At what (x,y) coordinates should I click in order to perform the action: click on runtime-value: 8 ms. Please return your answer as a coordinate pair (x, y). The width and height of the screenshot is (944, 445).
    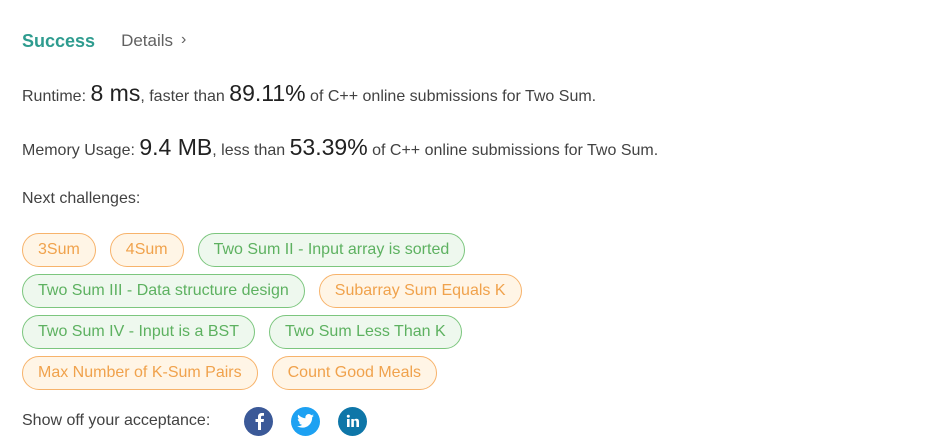
    Looking at the image, I should click on (115, 93).